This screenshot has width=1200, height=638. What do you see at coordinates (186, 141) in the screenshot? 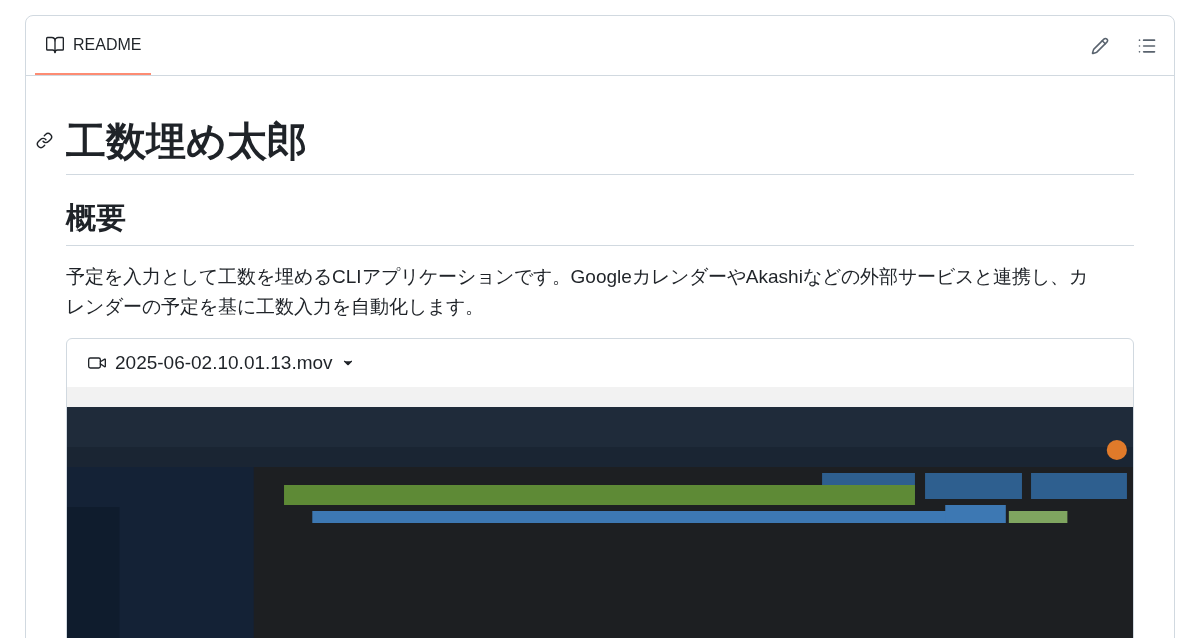
I see `readme-title: 工数埋め太郎` at bounding box center [186, 141].